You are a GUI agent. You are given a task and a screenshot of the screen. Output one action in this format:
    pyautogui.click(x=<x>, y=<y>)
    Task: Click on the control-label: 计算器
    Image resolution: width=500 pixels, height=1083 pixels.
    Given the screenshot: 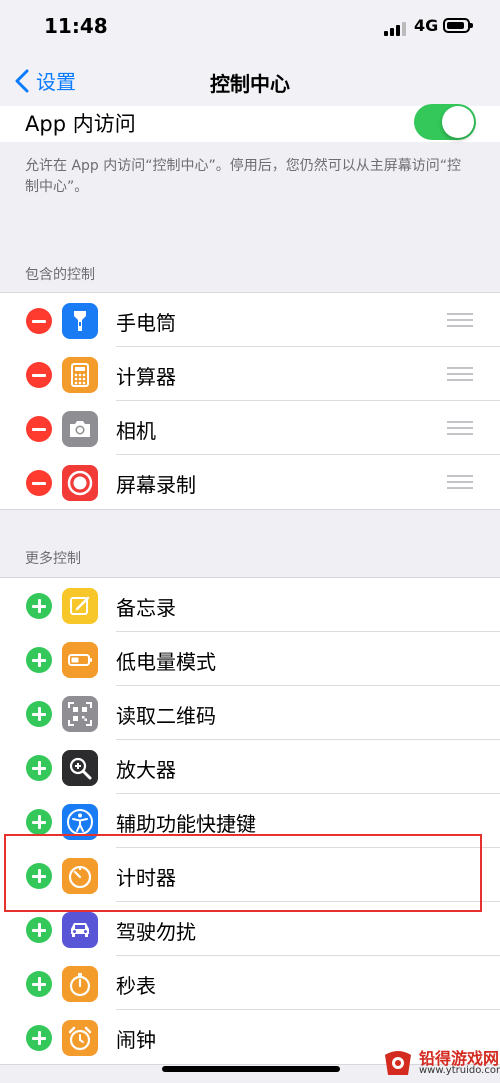 What is the action you would take?
    pyautogui.click(x=146, y=377)
    